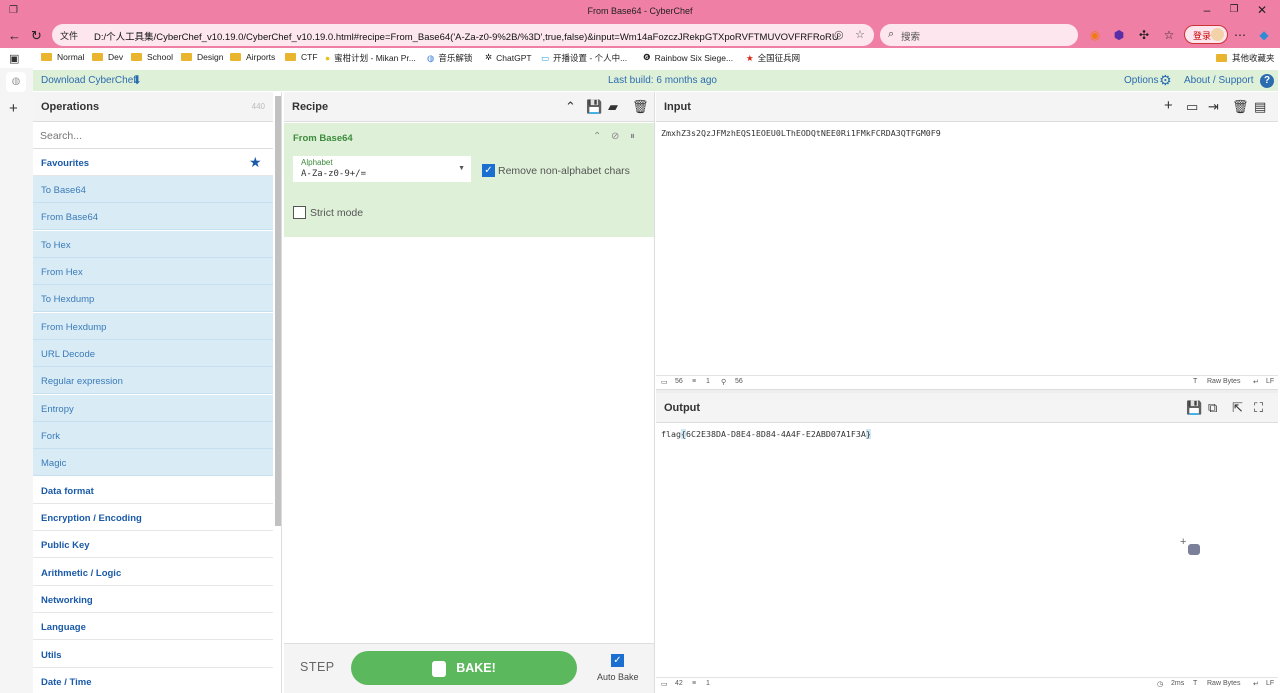 This screenshot has height=693, width=1280. Describe the element at coordinates (594, 107) in the screenshot. I see `save-recipe-icon: 💾` at that location.